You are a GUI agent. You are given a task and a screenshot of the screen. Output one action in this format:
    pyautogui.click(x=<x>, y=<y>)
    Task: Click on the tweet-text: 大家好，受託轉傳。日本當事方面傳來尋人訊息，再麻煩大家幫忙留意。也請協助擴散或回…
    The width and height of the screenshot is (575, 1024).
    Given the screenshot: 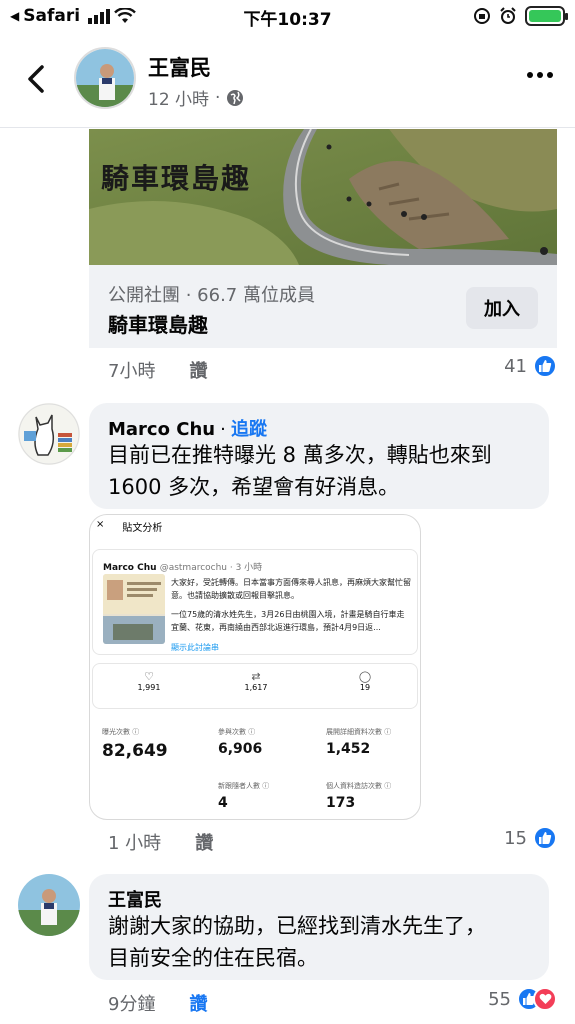 What is the action you would take?
    pyautogui.click(x=291, y=605)
    